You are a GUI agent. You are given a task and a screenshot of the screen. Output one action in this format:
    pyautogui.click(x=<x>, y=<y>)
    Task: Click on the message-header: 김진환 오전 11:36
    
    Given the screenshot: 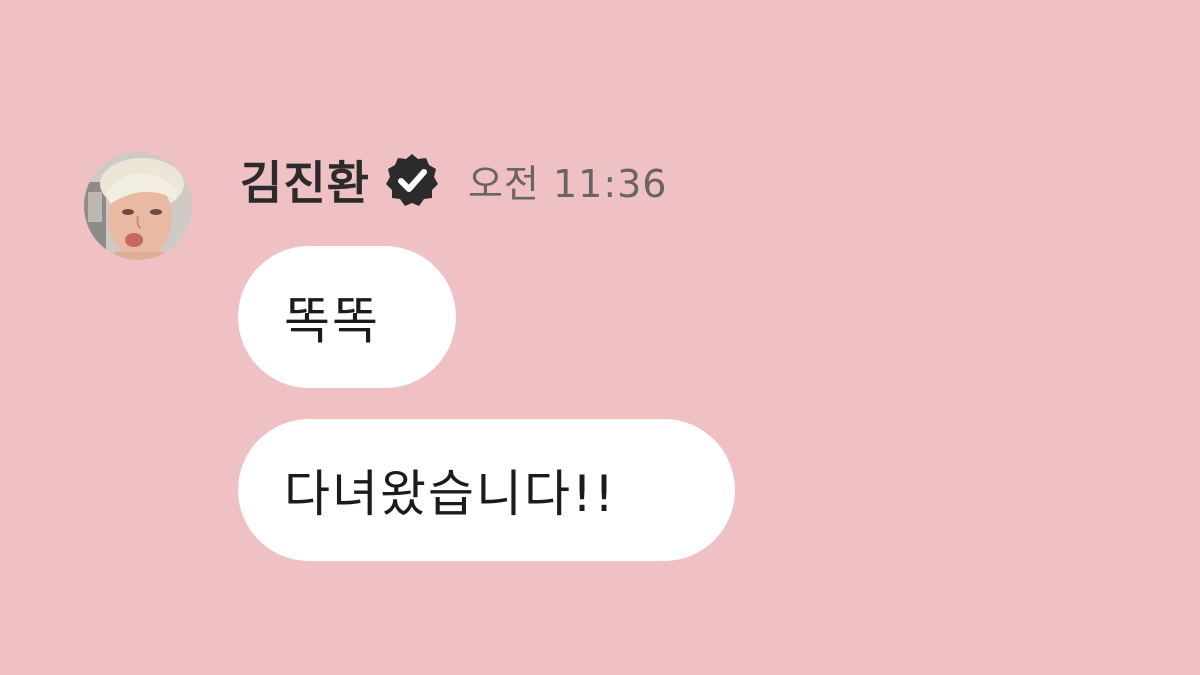 What is the action you would take?
    pyautogui.click(x=453, y=180)
    